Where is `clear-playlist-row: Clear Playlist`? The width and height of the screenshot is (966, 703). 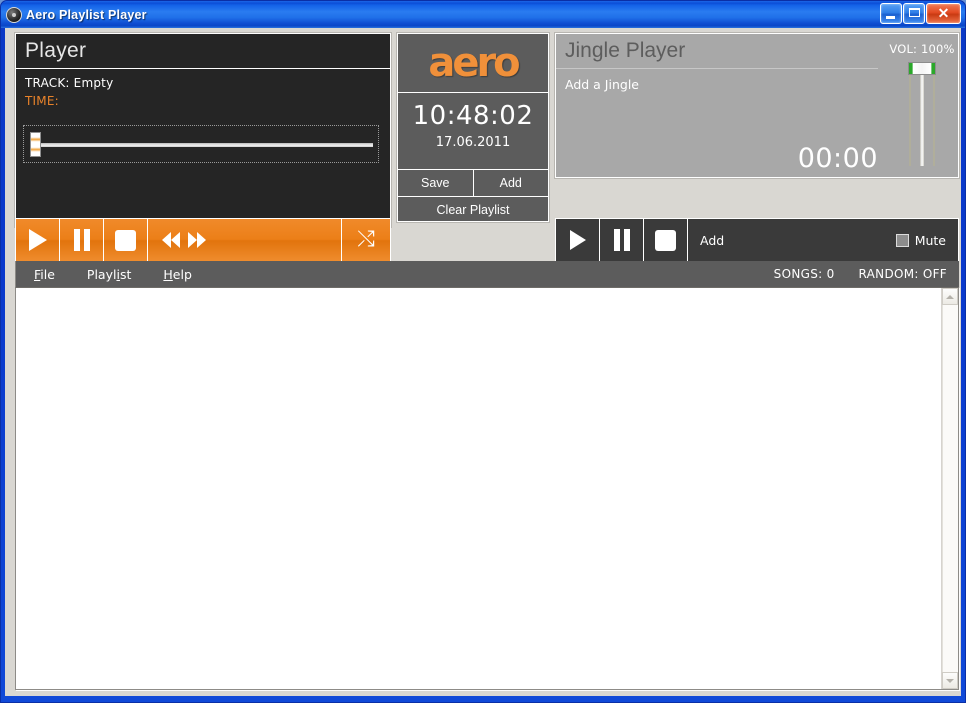 clear-playlist-row: Clear Playlist is located at coordinates (473, 209).